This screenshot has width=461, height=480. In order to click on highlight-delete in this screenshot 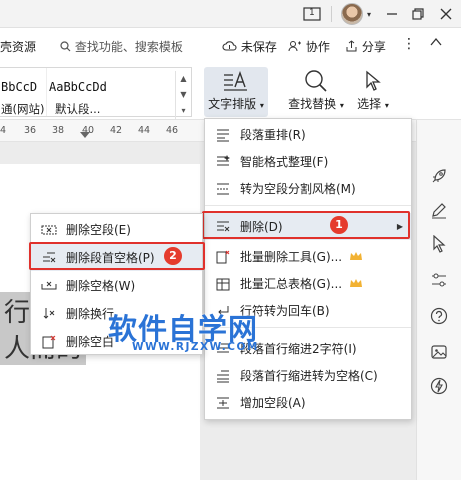, I will do `click(306, 225)`.